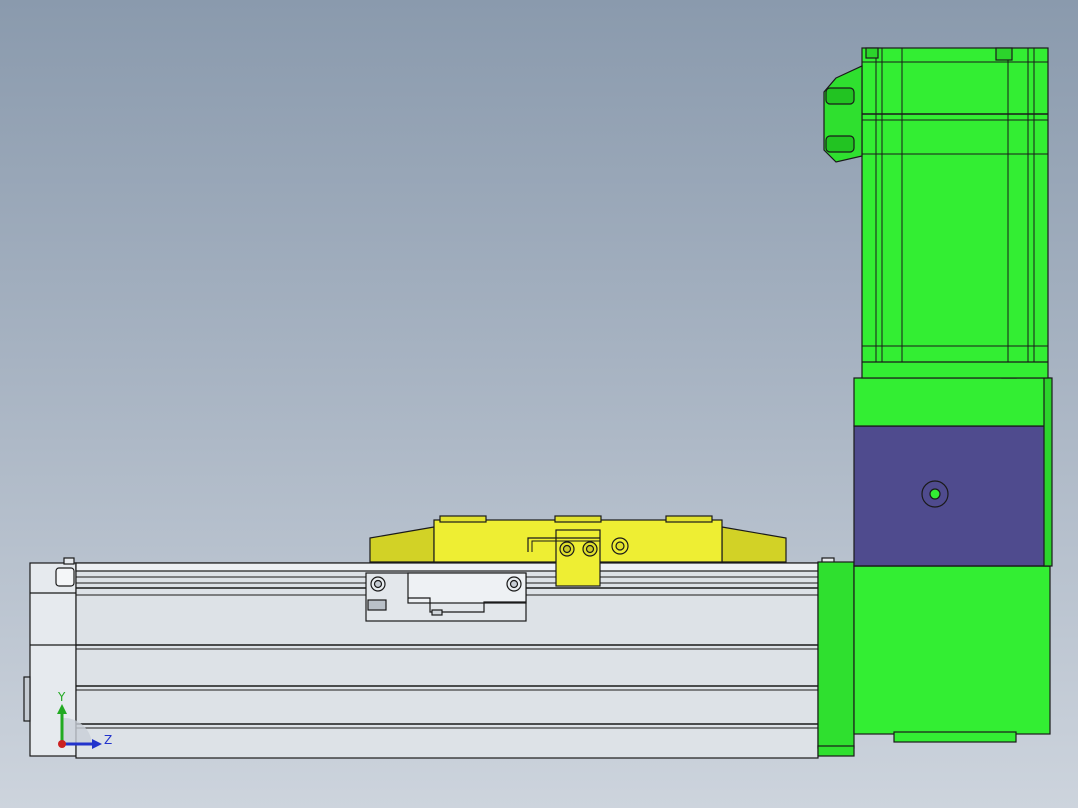 The width and height of the screenshot is (1078, 808). I want to click on coupling-foot, so click(836, 751).